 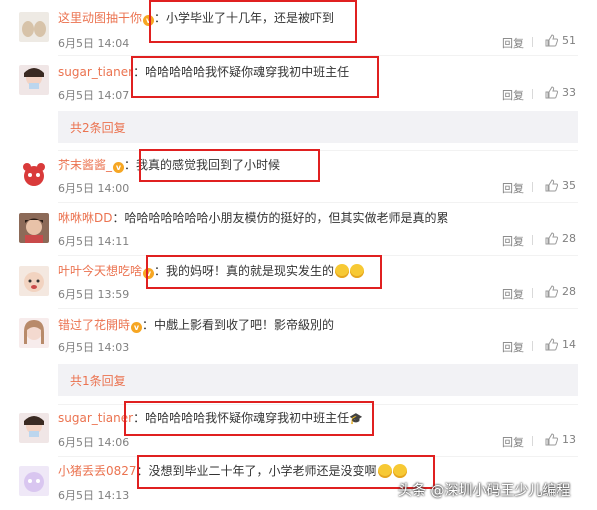 I want to click on username-link: 叶叶今天想吃啥, so click(x=100, y=271).